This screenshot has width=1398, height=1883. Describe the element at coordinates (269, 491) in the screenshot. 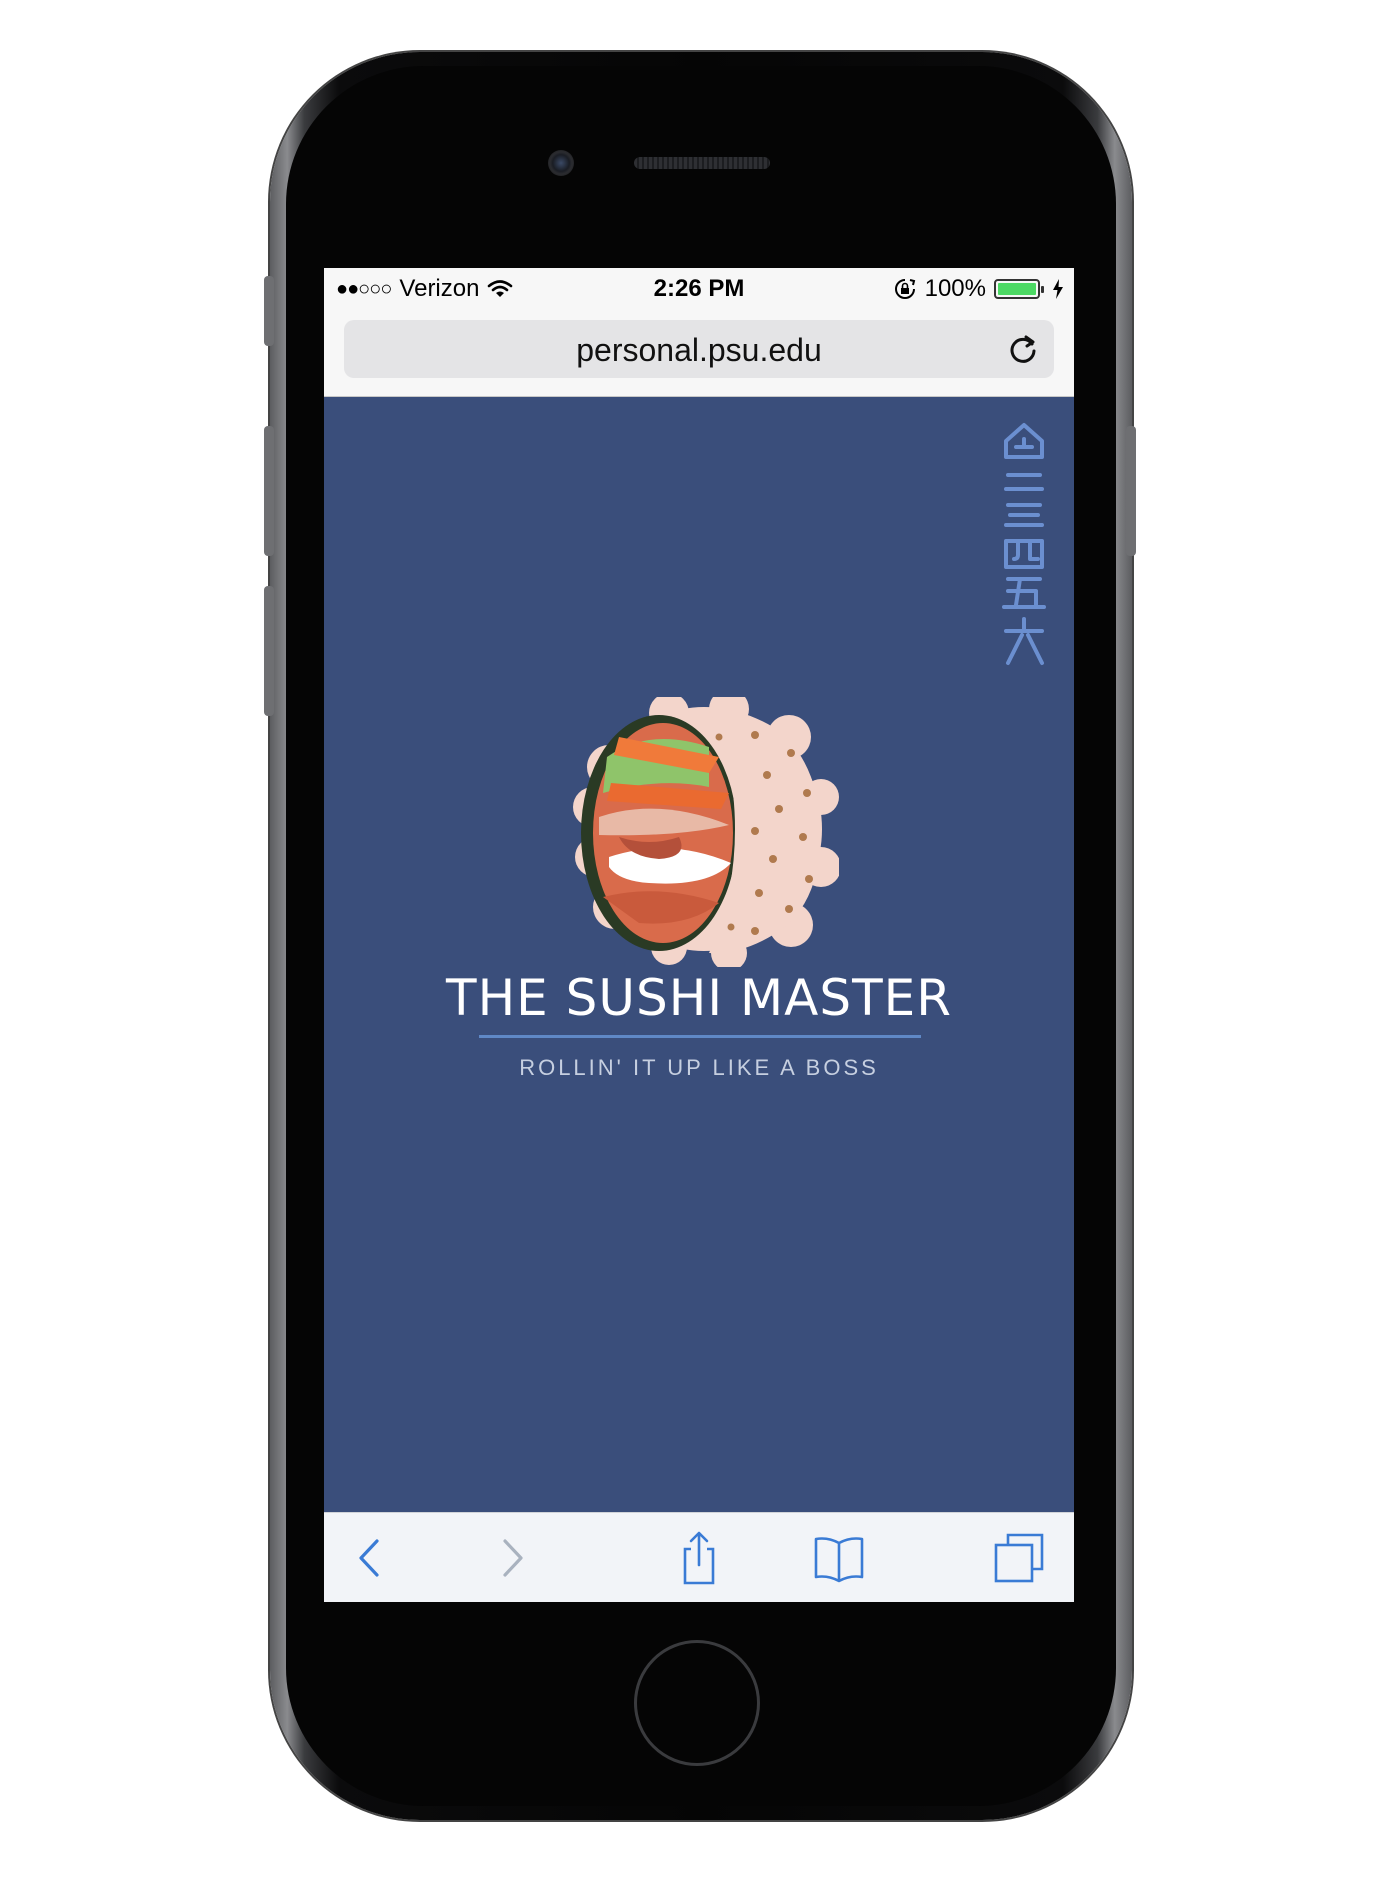

I see `volume-up-button` at that location.